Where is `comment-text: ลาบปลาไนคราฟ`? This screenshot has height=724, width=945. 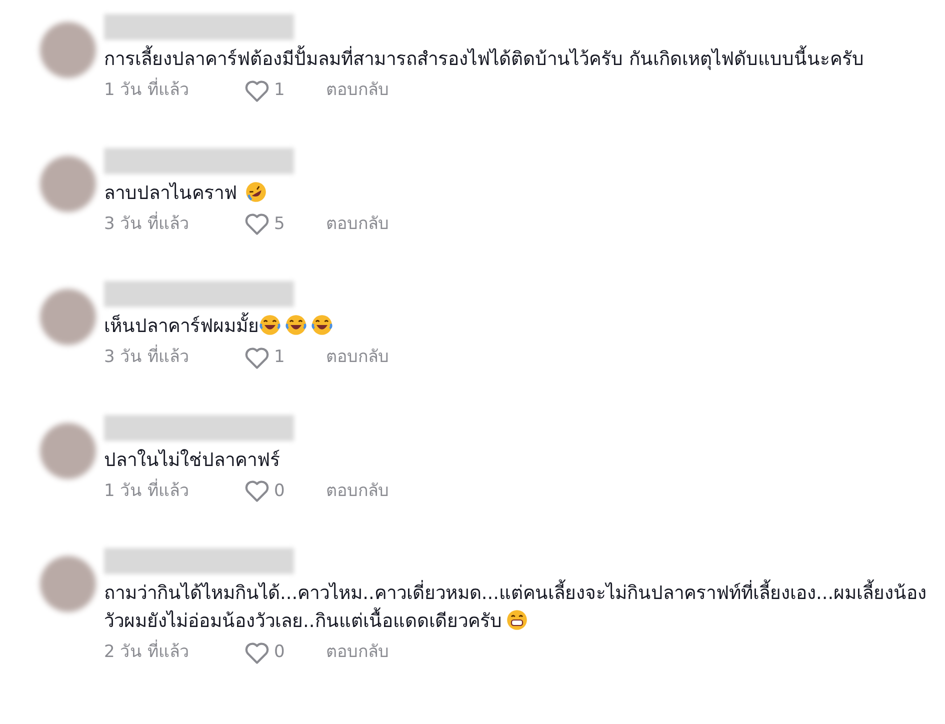 comment-text: ลาบปลาไนคราฟ is located at coordinates (246, 194).